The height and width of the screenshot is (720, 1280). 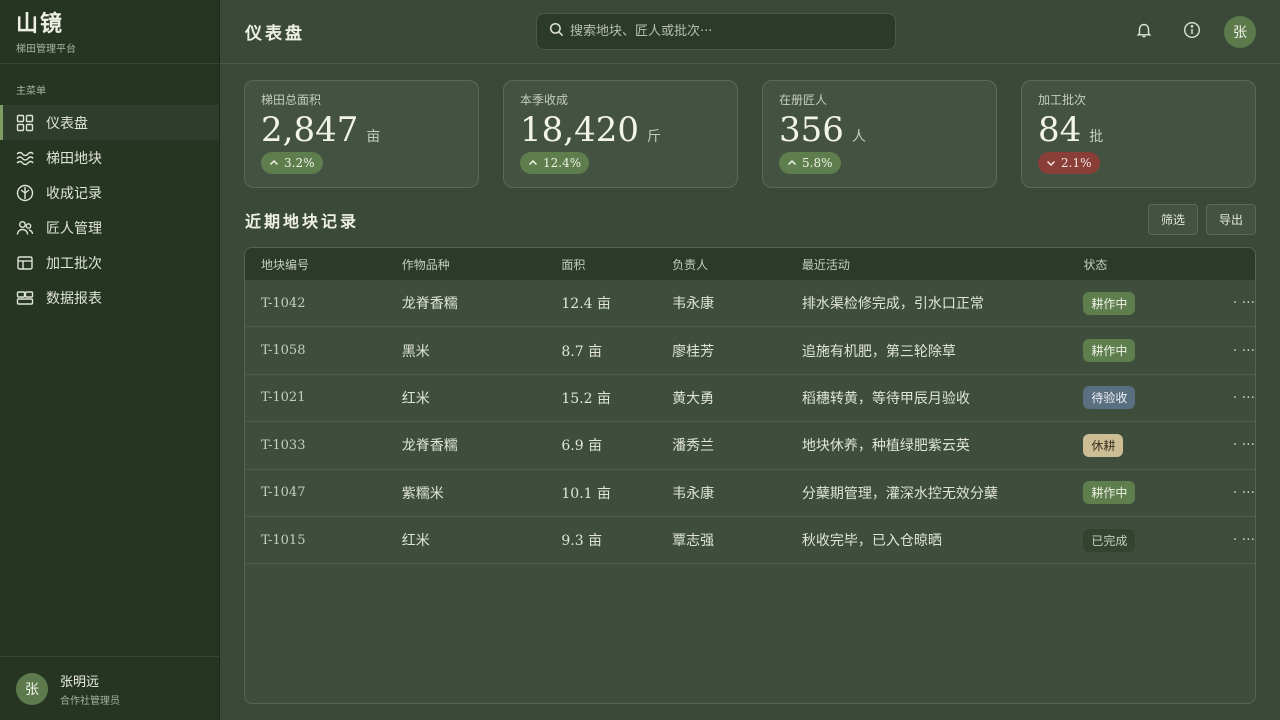 What do you see at coordinates (750, 399) in the screenshot?
I see `table-row: T-1021 红米 15.2 亩 黄大勇 稻穗转黄，等待甲辰月验收 待验收 · ···` at bounding box center [750, 399].